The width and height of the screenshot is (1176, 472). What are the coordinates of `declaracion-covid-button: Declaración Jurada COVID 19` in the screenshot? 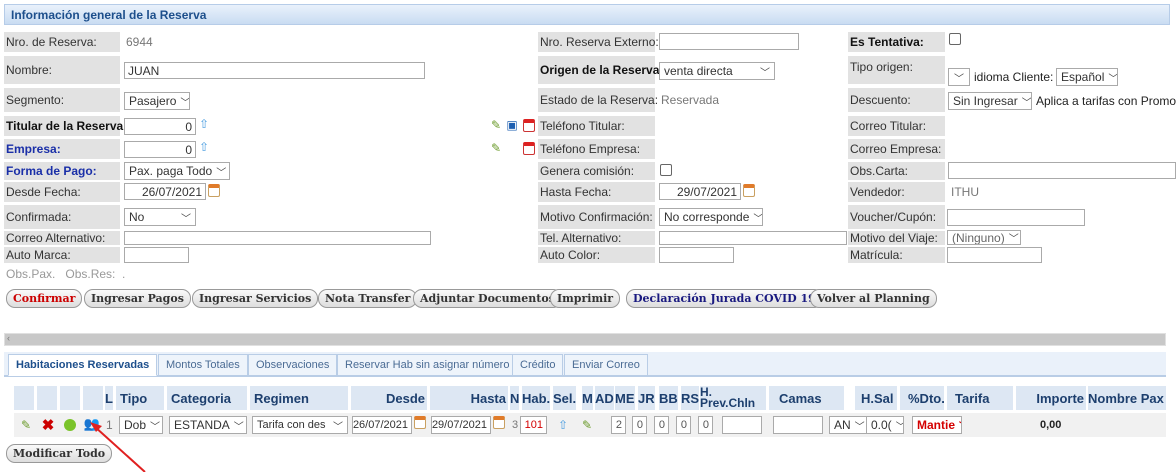 It's located at (724, 298).